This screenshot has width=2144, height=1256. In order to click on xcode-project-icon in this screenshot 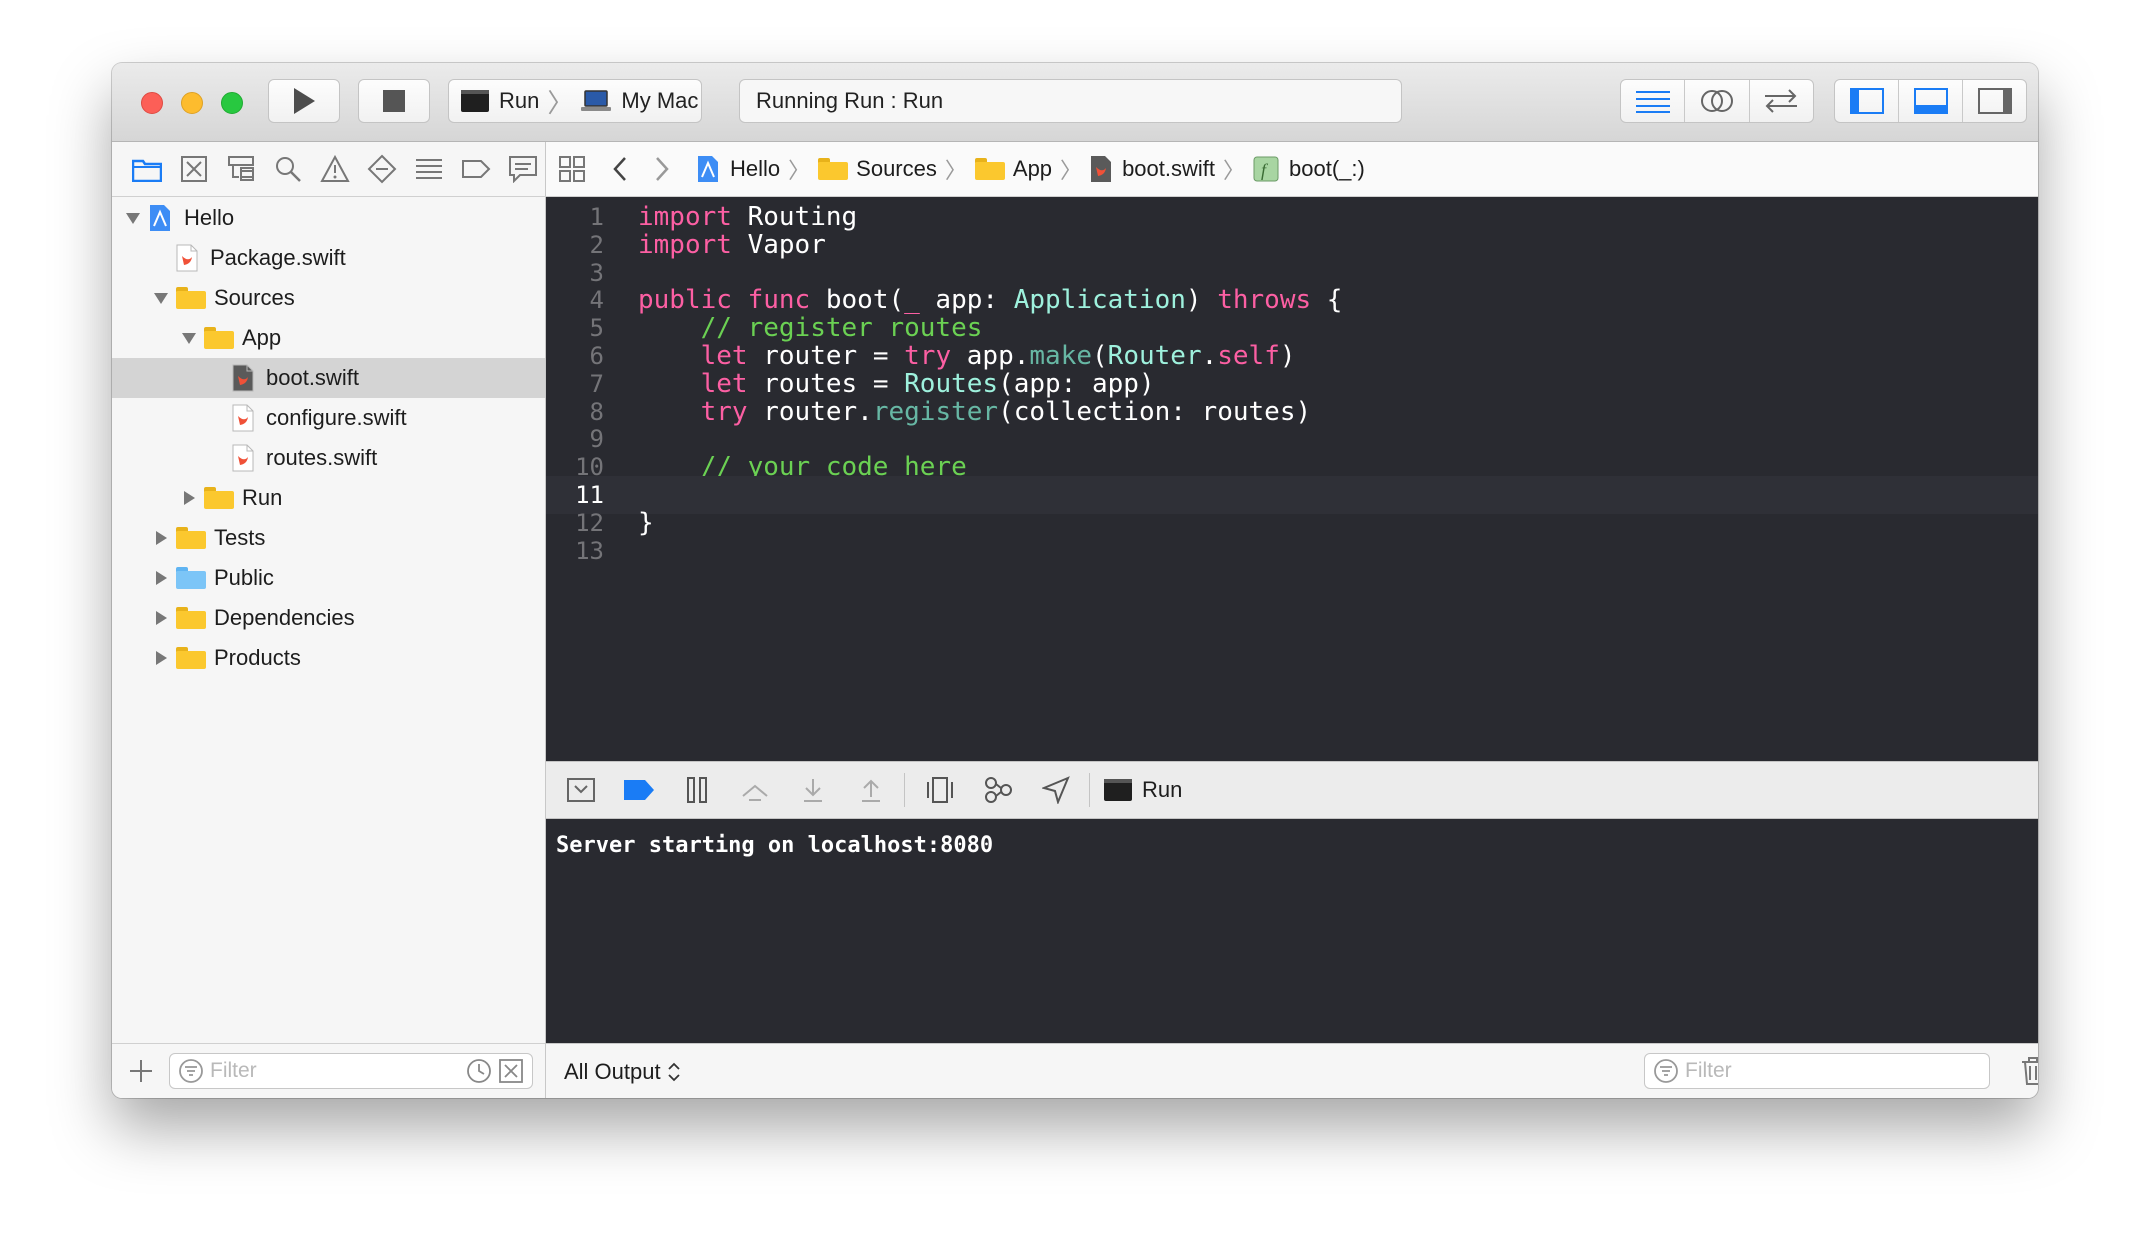, I will do `click(708, 169)`.